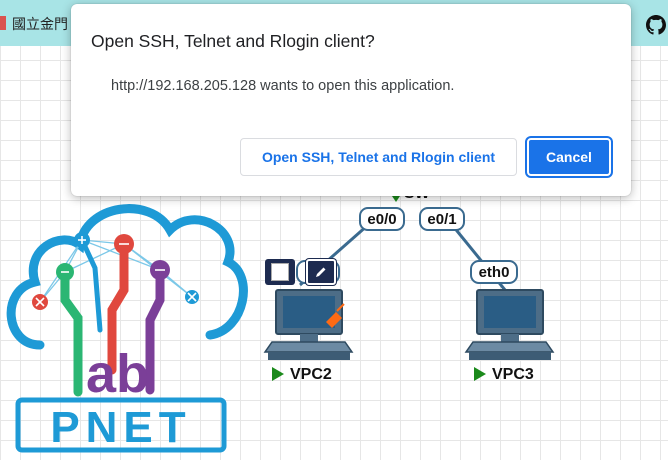  Describe the element at coordinates (382, 219) in the screenshot. I see `iface-sw-e0-0: e0/0` at that location.